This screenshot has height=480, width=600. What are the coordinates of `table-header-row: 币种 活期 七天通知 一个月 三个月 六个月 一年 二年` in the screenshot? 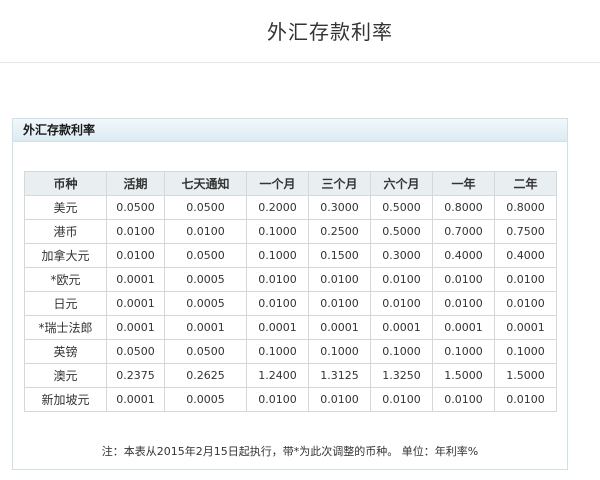 It's located at (290, 183).